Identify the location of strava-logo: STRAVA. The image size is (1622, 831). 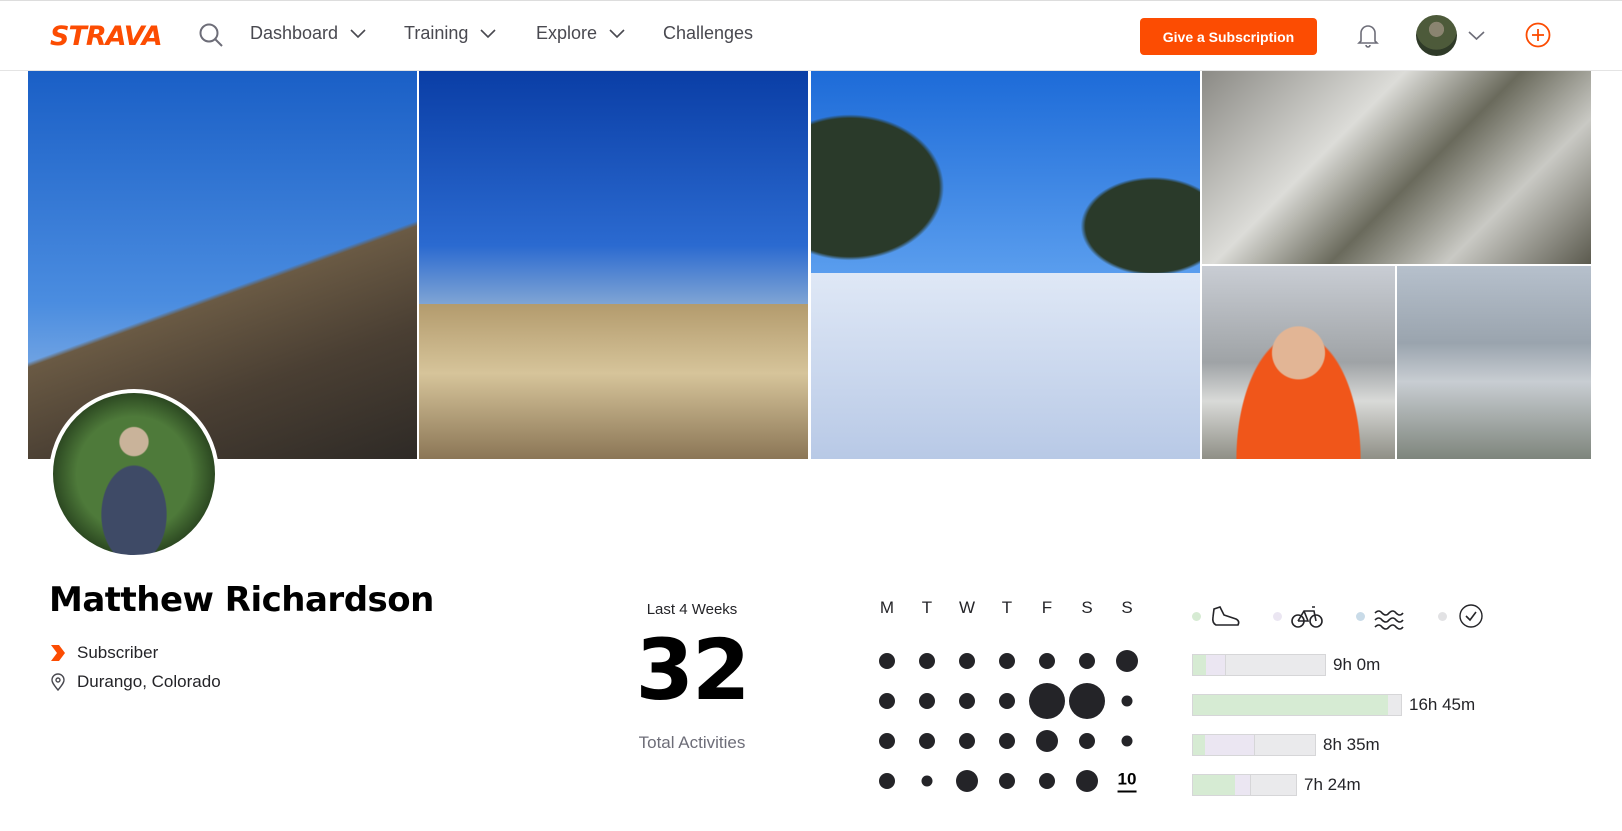
(106, 36).